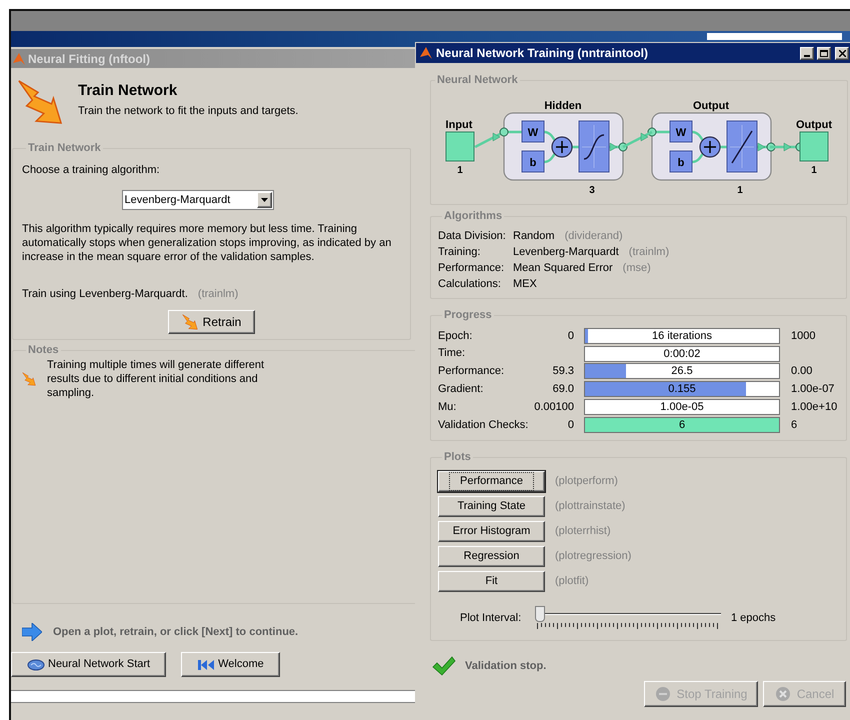  What do you see at coordinates (175, 632) in the screenshot?
I see `hint-text: Open a plot, retrain, or click [Next] to continue.` at bounding box center [175, 632].